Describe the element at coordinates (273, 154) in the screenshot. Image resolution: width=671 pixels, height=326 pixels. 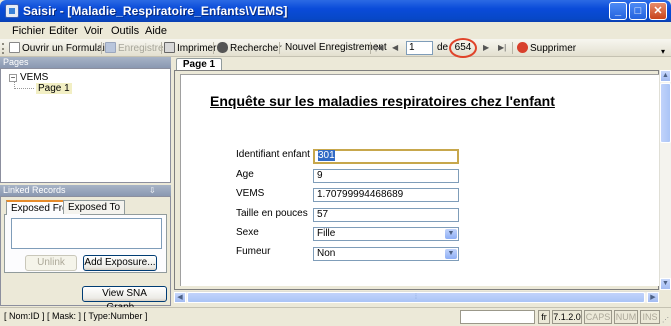
I see `field-label-identifiant: Identifiant enfant` at that location.